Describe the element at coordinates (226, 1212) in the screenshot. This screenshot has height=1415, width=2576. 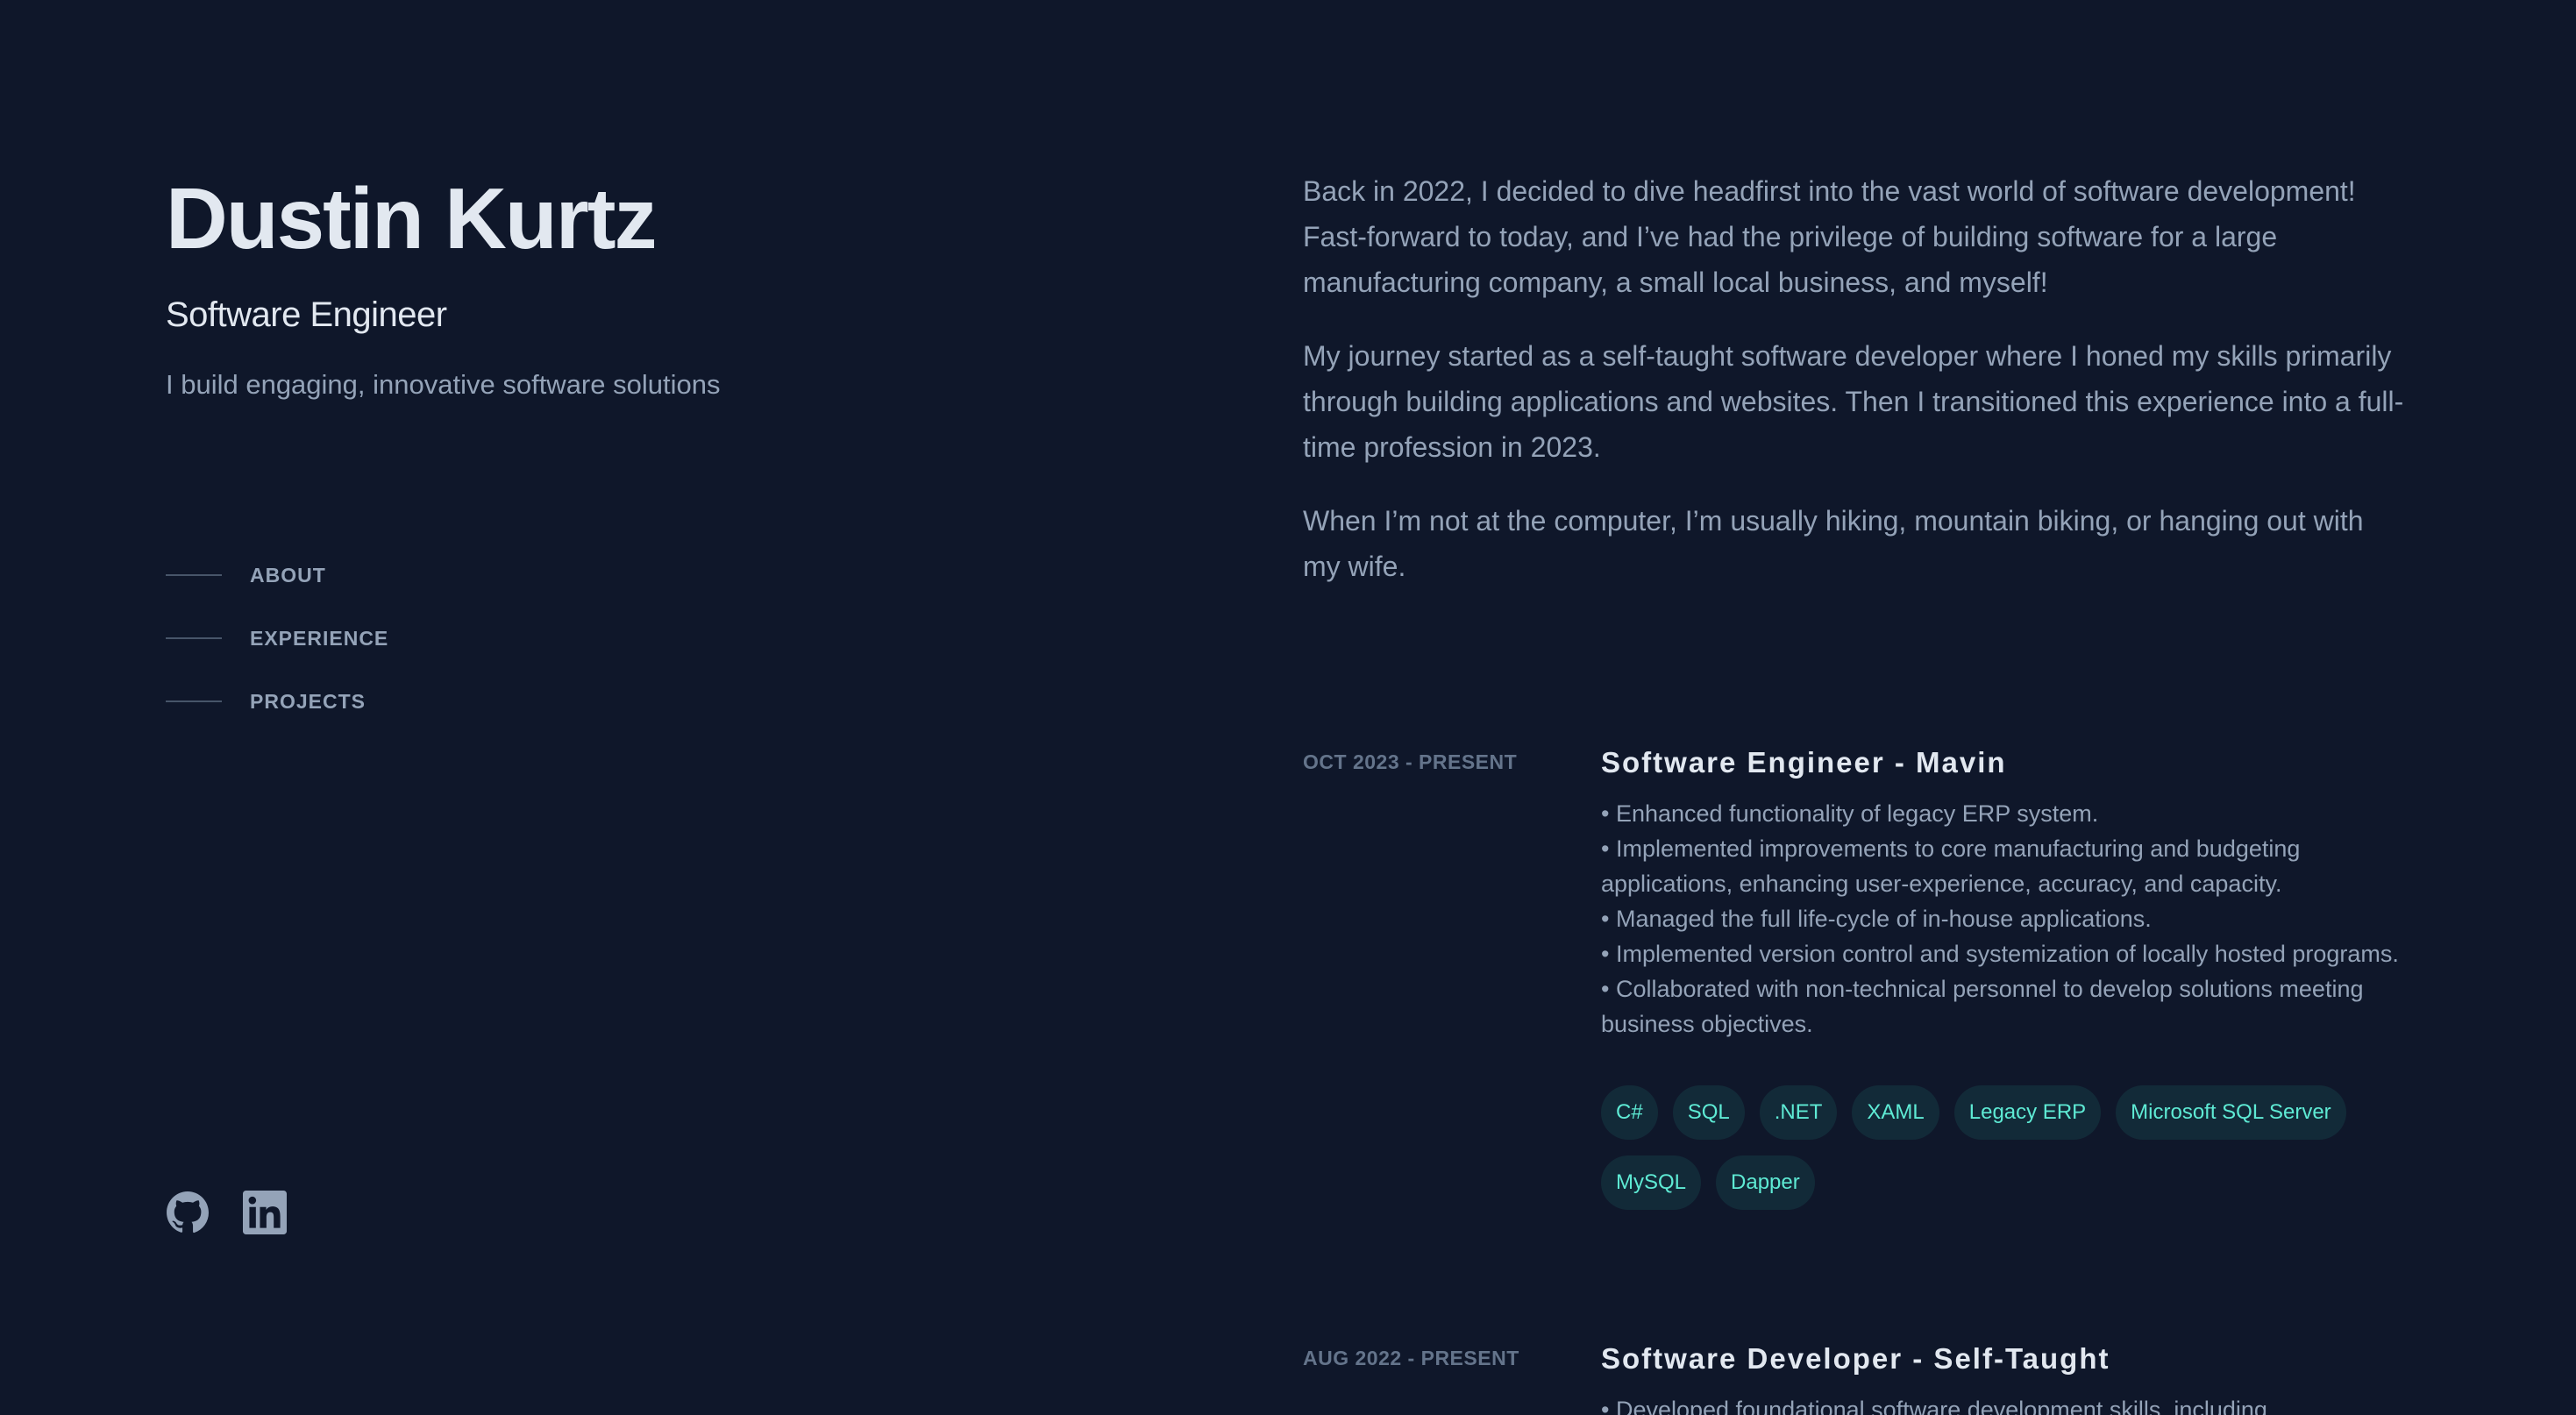
I see `social-links` at that location.